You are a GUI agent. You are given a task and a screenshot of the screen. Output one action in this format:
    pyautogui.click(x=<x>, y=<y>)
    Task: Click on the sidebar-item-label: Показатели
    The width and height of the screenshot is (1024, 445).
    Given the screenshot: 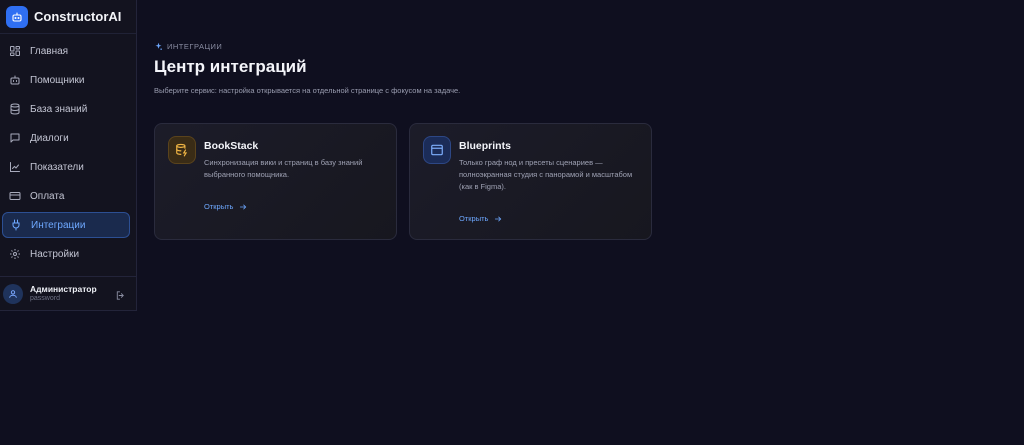 What is the action you would take?
    pyautogui.click(x=57, y=167)
    